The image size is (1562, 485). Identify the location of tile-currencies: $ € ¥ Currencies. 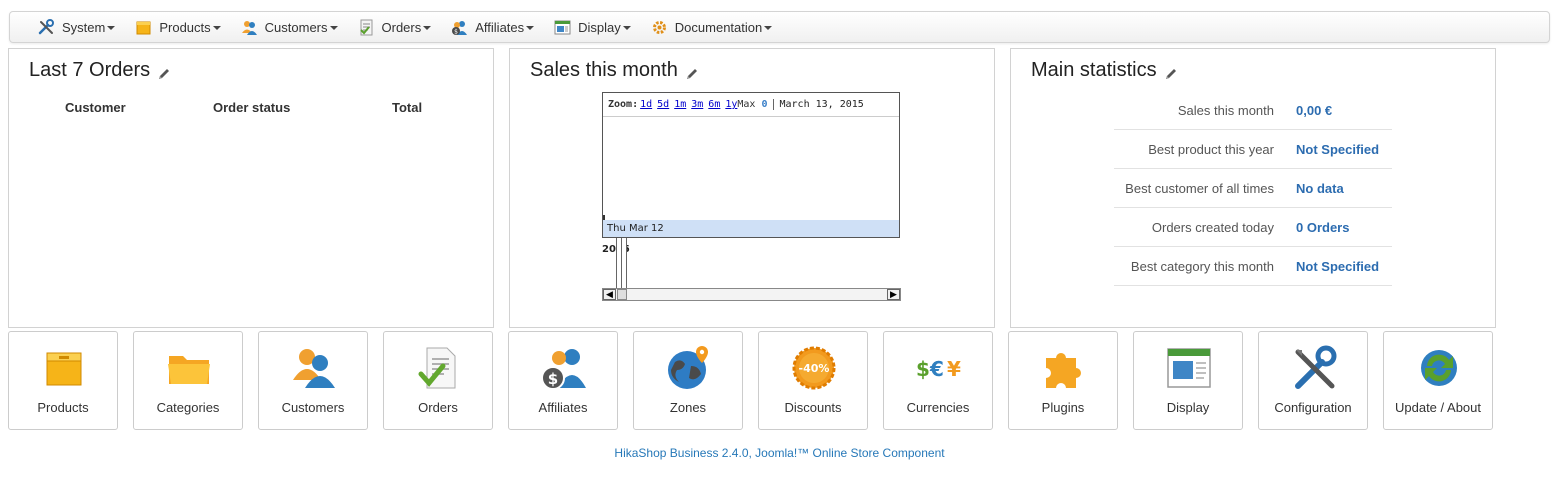
(938, 380).